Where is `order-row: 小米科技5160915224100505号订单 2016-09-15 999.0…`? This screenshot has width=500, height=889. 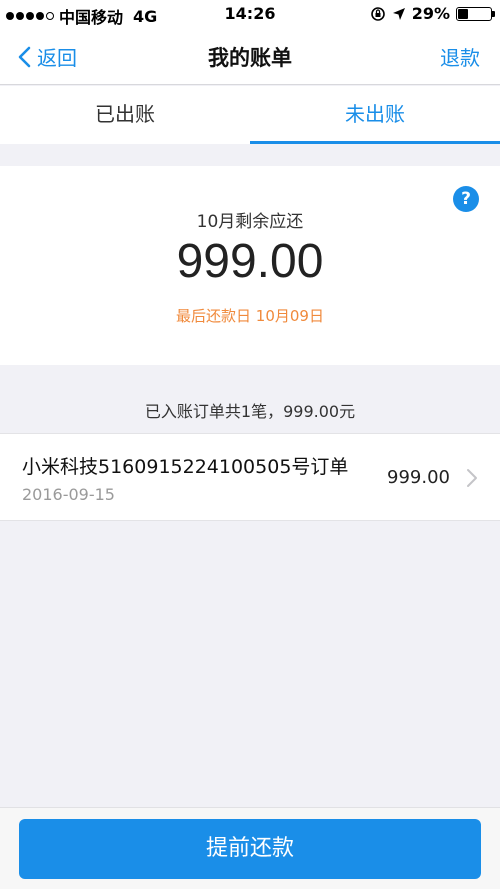
order-row: 小米科技5160915224100505号订单 2016-09-15 999.0… is located at coordinates (250, 477).